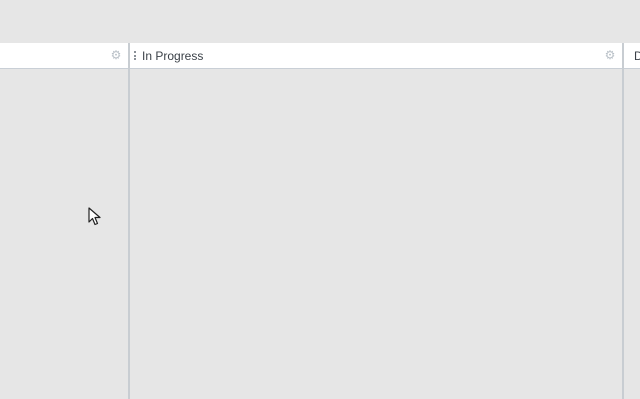  Describe the element at coordinates (632, 234) in the screenshot. I see `column-body` at that location.